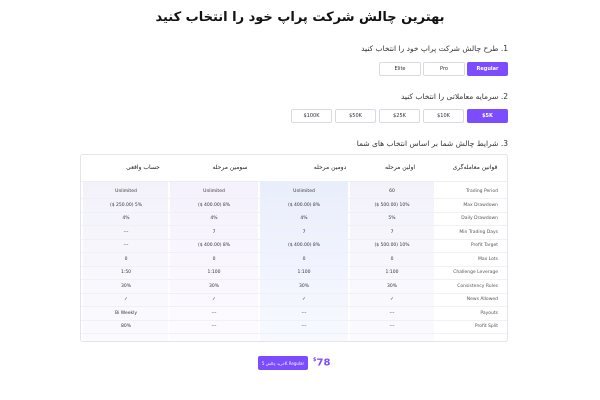  What do you see at coordinates (125, 326) in the screenshot?
I see `table-cell: 80%` at bounding box center [125, 326].